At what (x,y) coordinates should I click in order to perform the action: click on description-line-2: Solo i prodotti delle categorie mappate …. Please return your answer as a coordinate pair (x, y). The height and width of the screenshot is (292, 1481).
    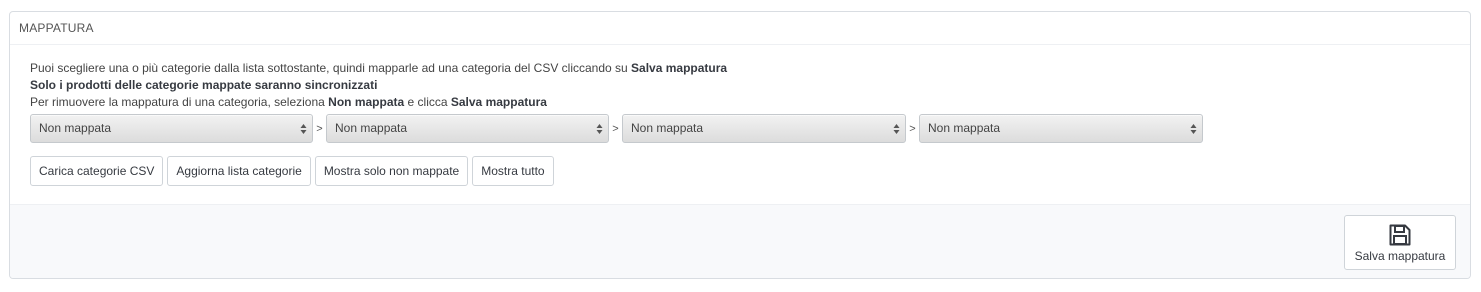
    Looking at the image, I should click on (740, 85).